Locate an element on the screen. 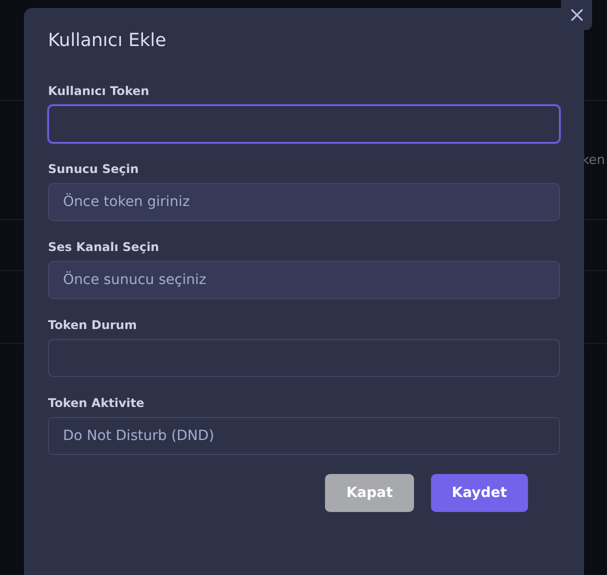 The height and width of the screenshot is (575, 607). field-label: Sunucu Seçin is located at coordinates (94, 169).